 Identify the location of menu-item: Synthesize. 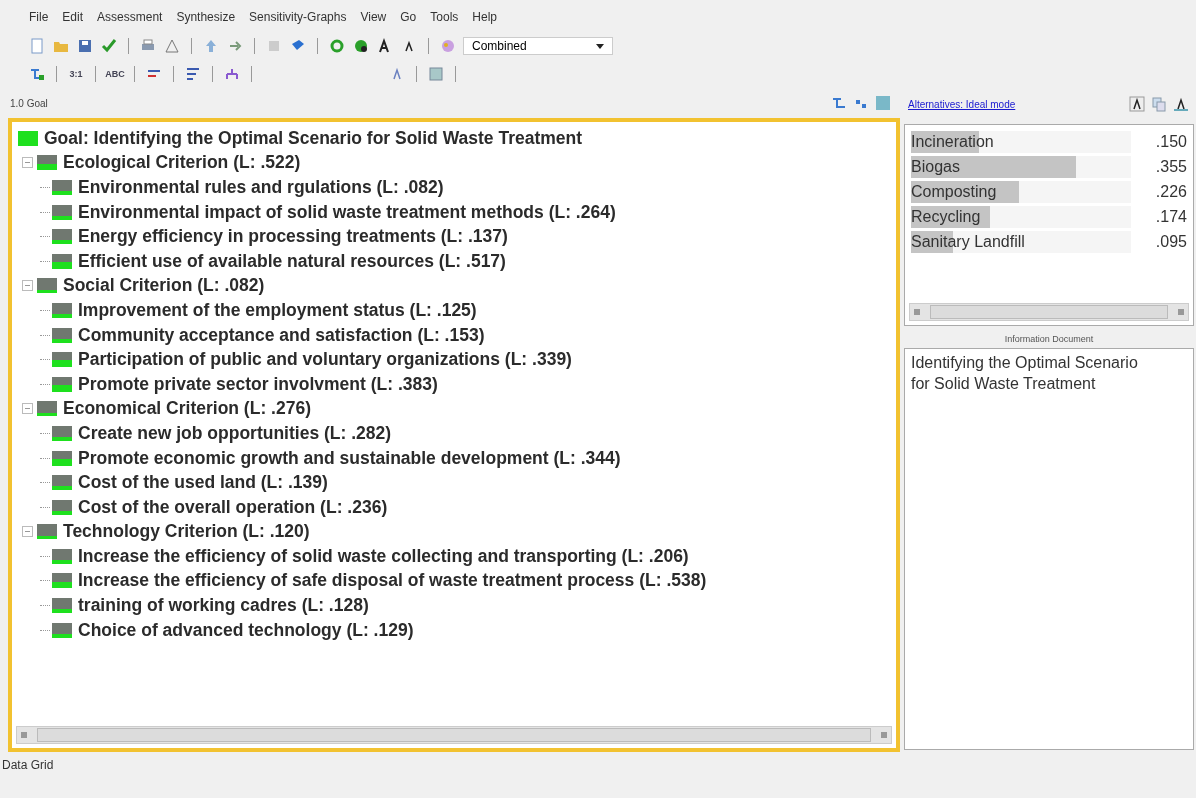
(206, 19).